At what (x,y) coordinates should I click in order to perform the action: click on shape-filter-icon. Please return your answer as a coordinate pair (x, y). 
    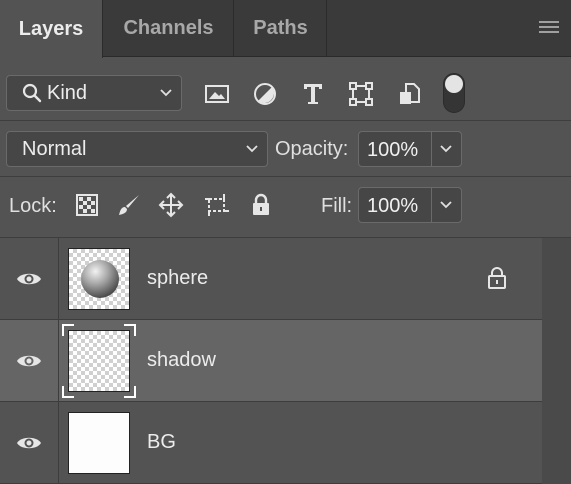
    Looking at the image, I should click on (361, 94).